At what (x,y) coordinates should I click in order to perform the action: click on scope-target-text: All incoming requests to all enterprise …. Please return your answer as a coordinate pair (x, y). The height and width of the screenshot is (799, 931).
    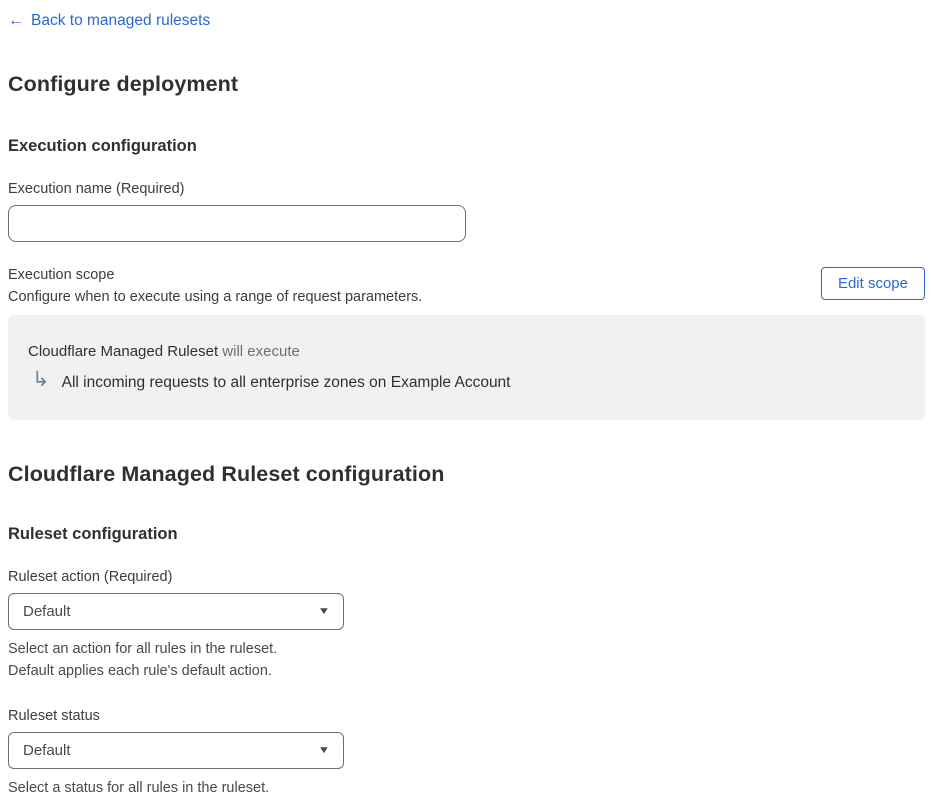
    Looking at the image, I should click on (286, 382).